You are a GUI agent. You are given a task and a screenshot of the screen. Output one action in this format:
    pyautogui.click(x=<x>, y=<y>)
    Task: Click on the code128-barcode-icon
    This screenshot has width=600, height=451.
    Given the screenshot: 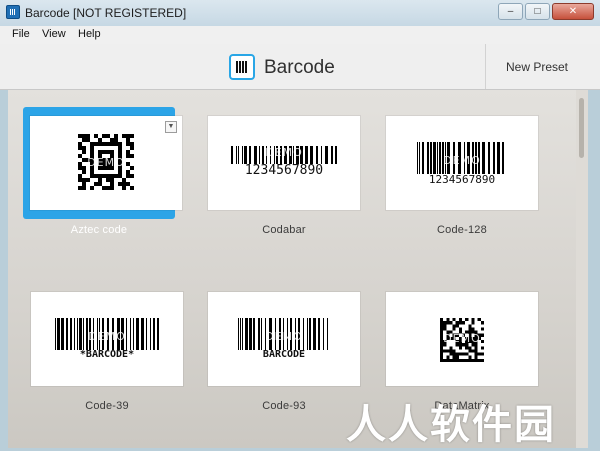 What is the action you would take?
    pyautogui.click(x=460, y=158)
    